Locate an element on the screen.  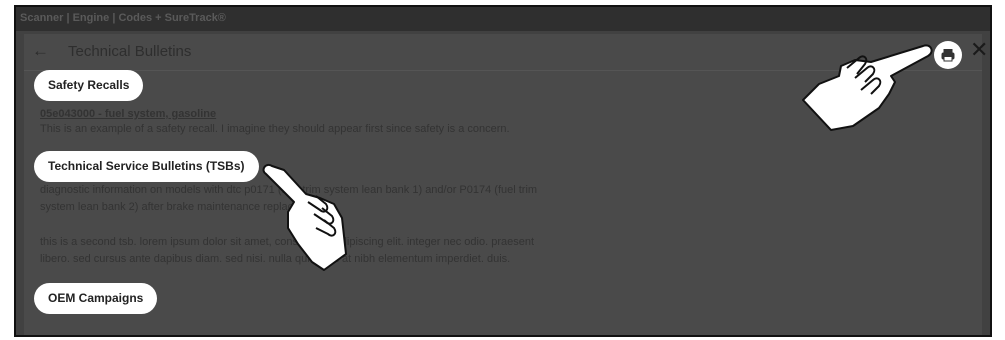
pointing-hand-icon is located at coordinates (867, 87).